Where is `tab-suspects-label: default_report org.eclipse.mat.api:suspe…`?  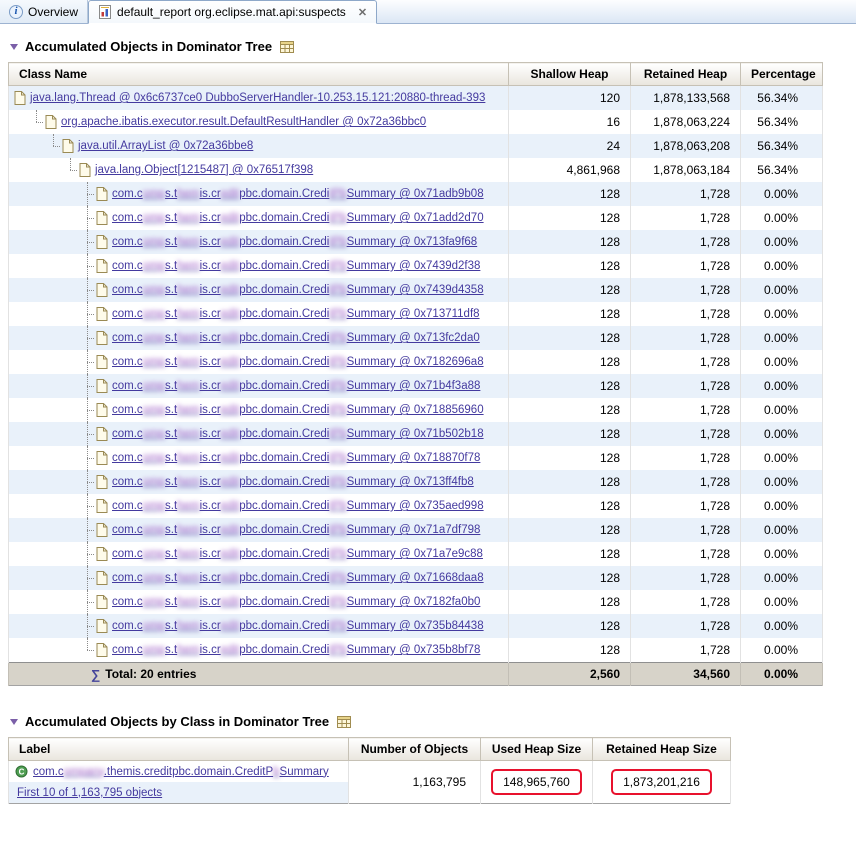 tab-suspects-label: default_report org.eclipse.mat.api:suspe… is located at coordinates (231, 12).